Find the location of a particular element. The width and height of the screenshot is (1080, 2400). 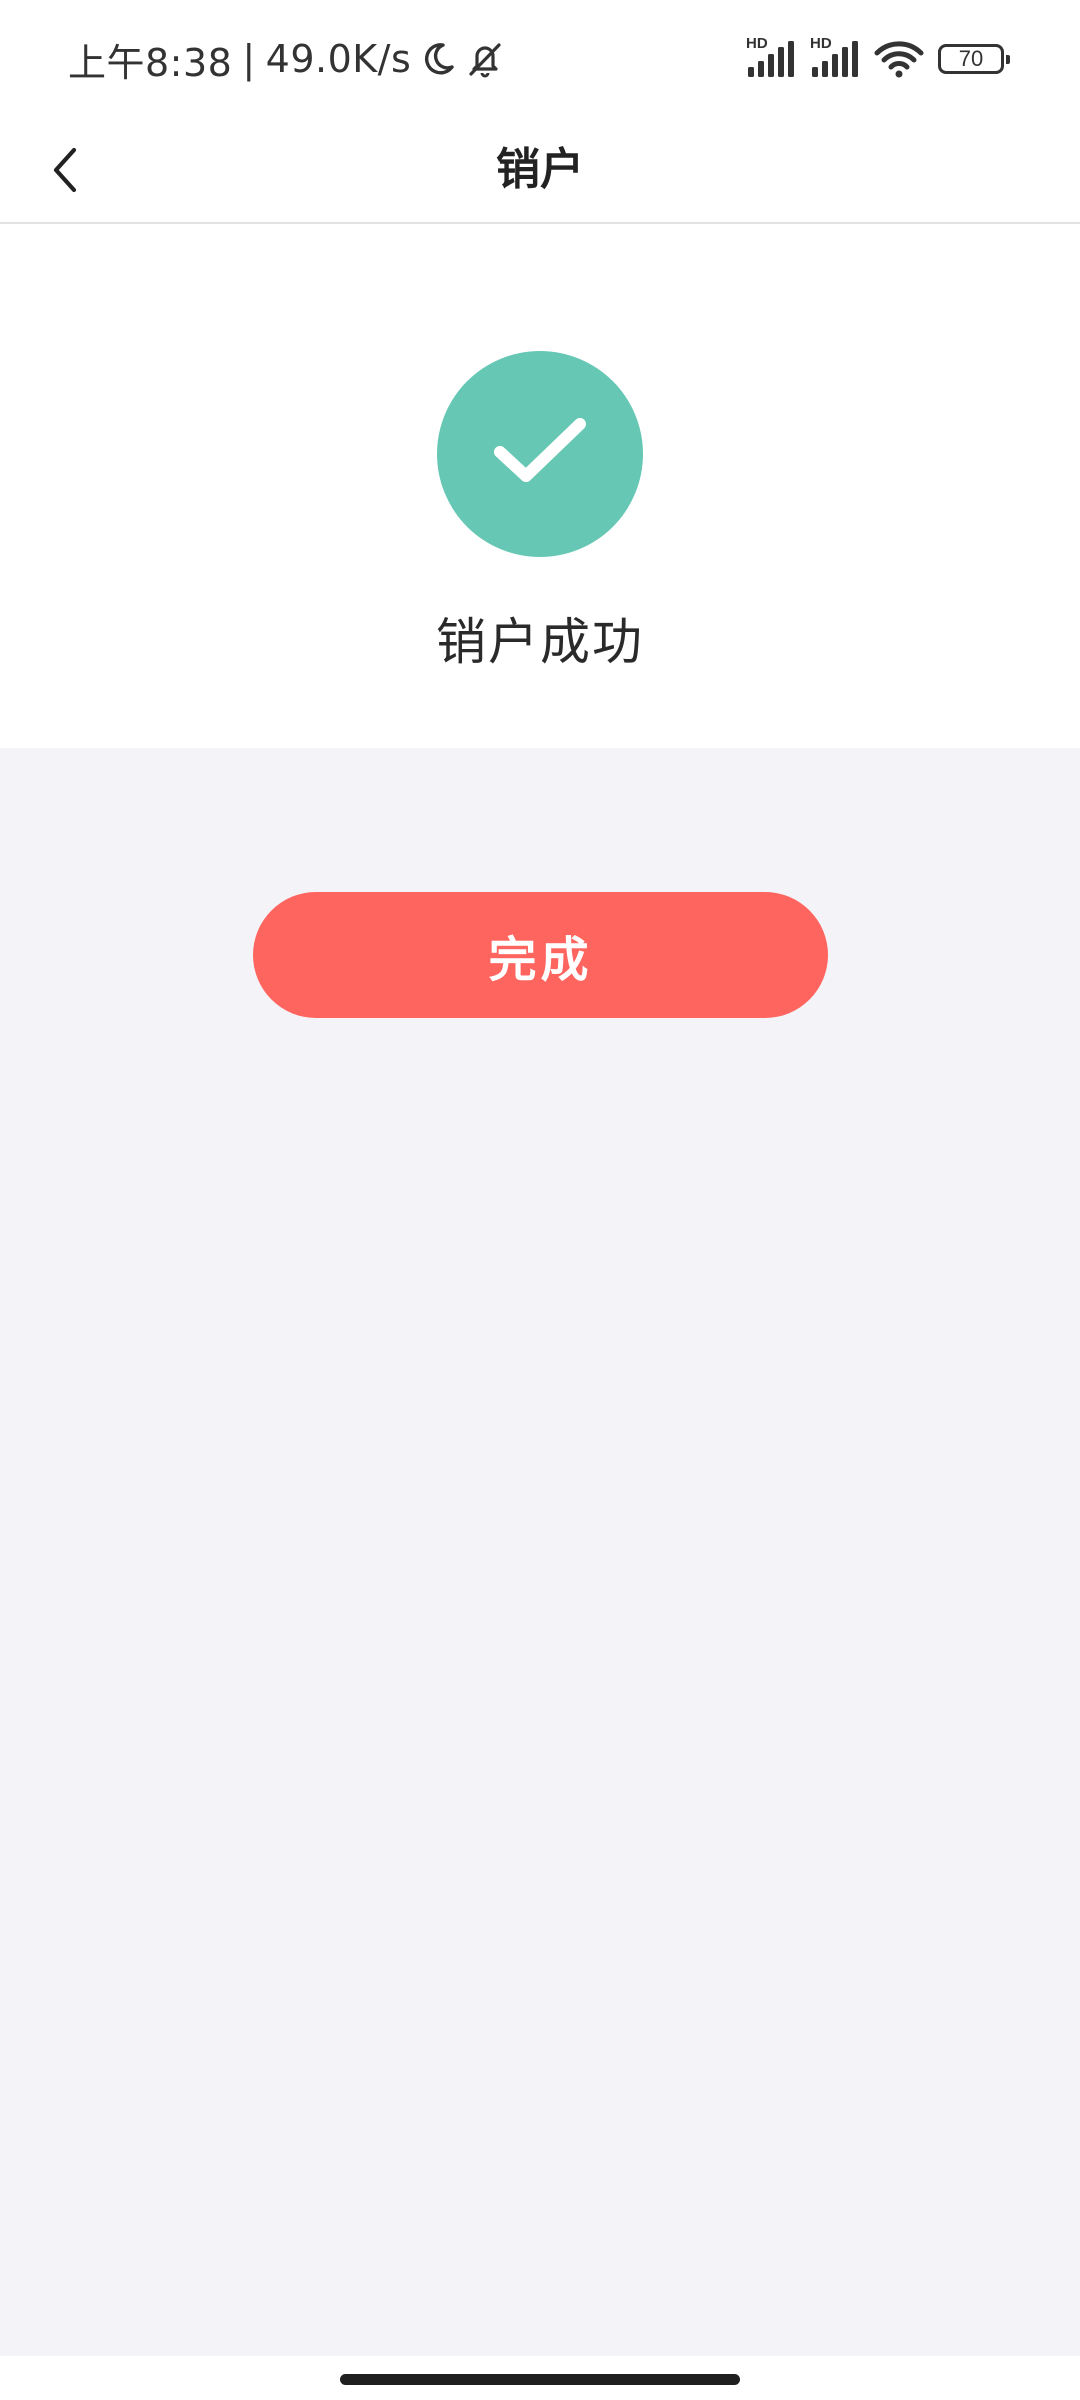

status-time: 上午8:38 is located at coordinates (150, 62).